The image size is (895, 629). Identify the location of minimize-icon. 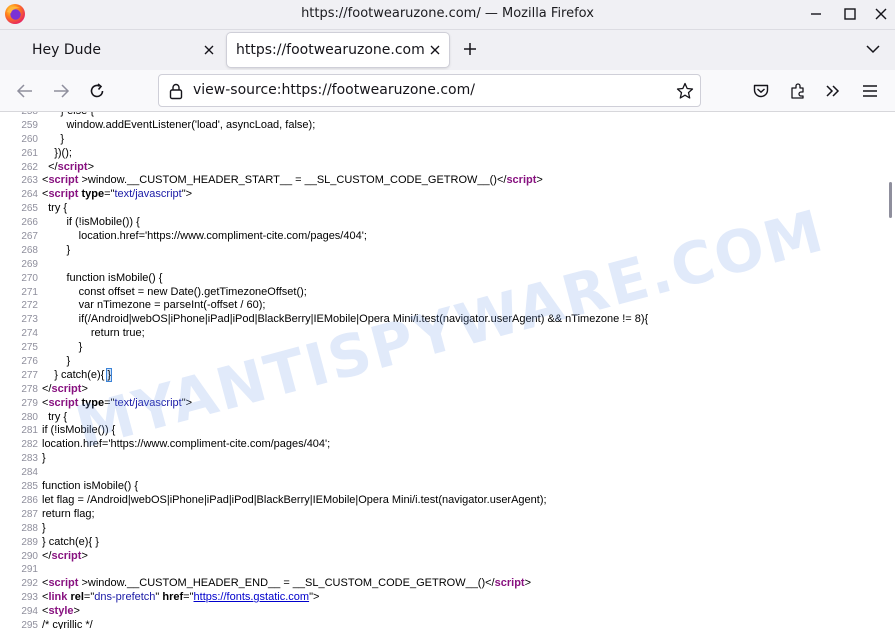
(816, 14).